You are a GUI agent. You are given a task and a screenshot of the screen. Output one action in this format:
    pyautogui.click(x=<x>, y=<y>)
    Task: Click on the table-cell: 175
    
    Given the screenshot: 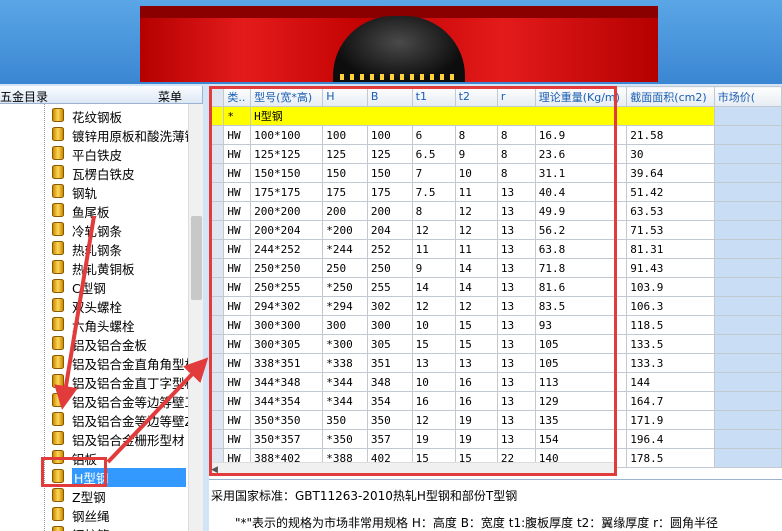 What is the action you would take?
    pyautogui.click(x=345, y=192)
    